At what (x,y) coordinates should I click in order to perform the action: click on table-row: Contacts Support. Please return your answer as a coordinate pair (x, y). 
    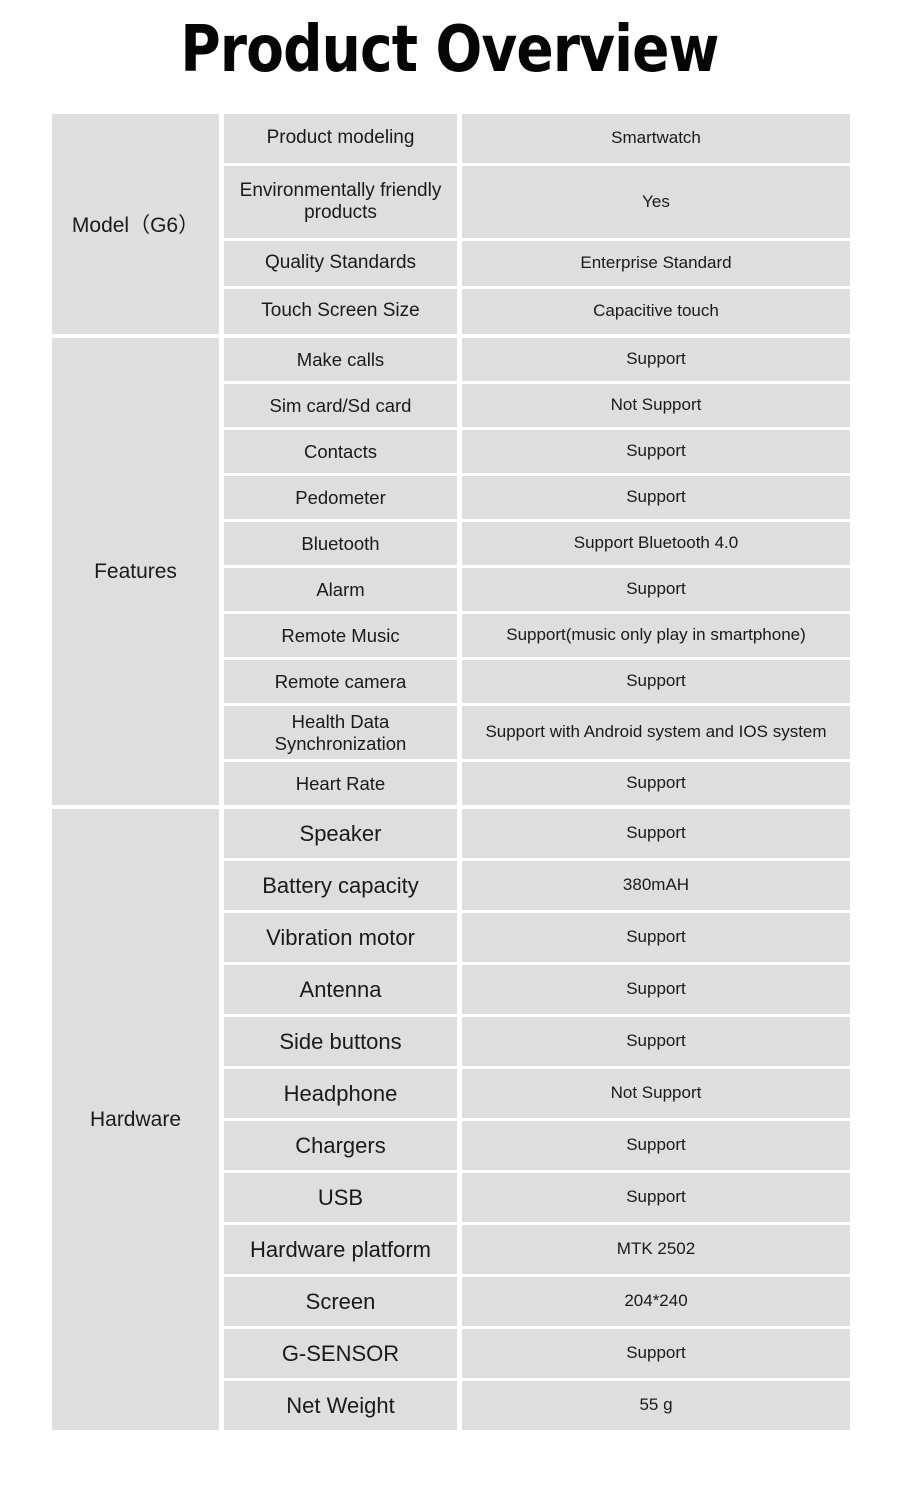
    Looking at the image, I should click on (537, 451).